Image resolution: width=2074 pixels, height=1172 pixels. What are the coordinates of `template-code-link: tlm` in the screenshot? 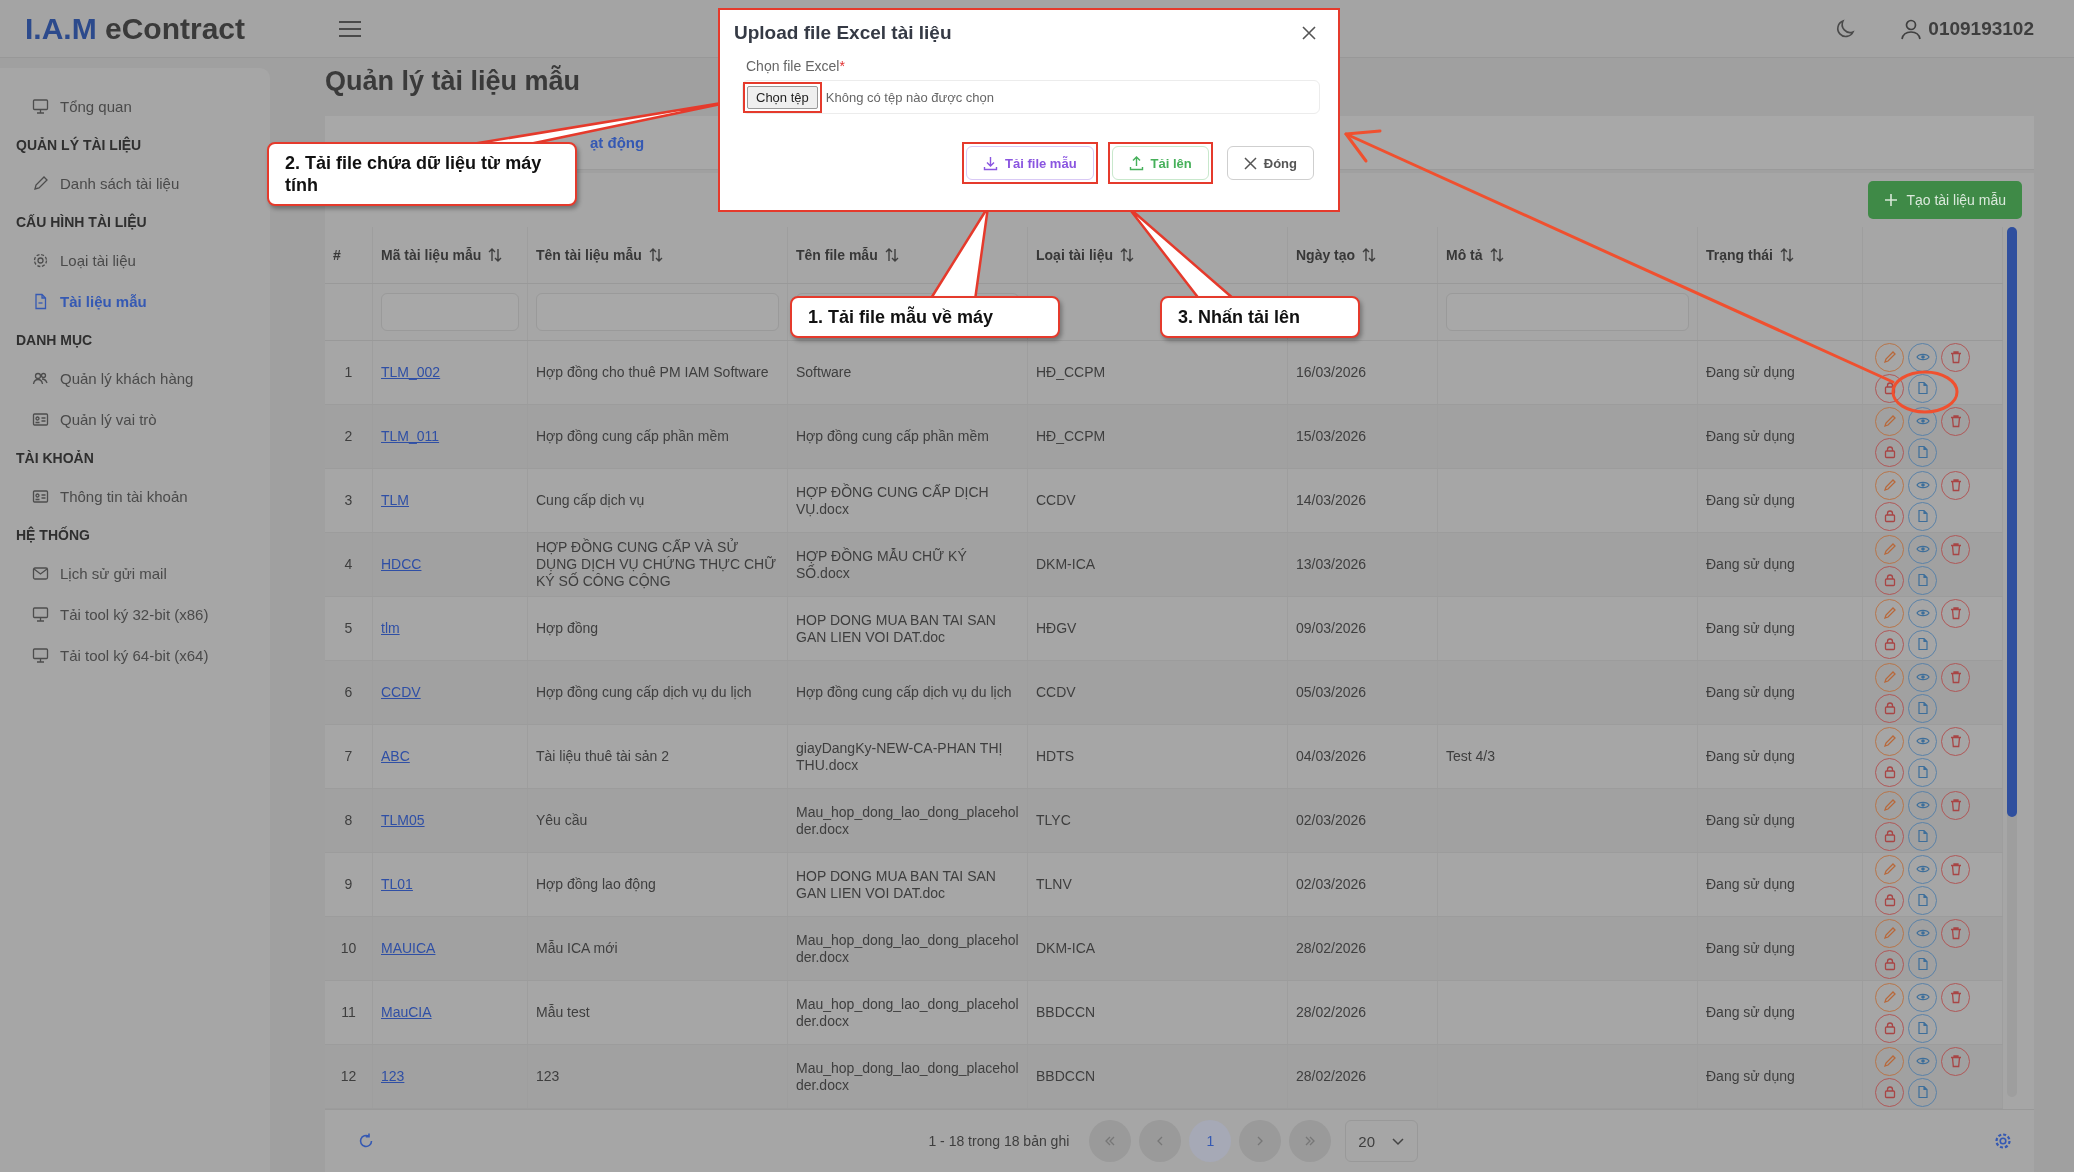 It's located at (390, 628).